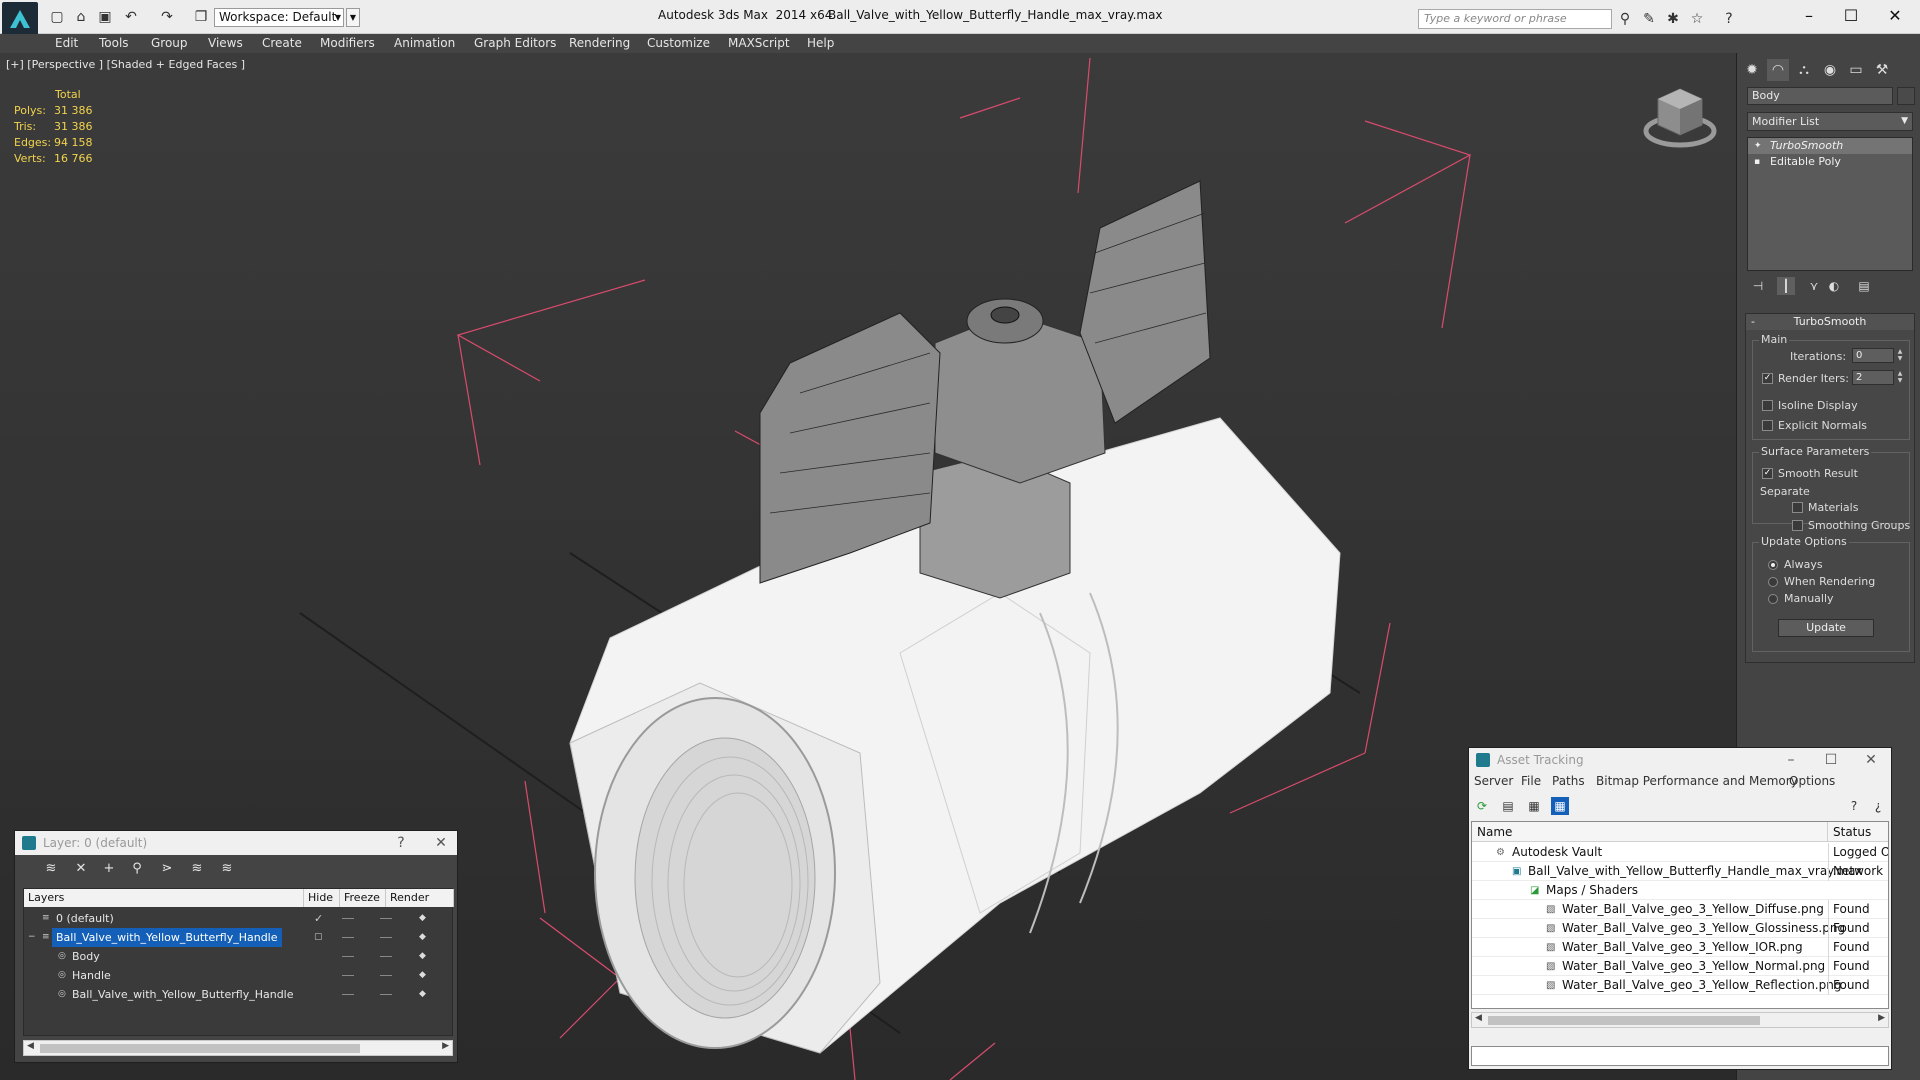 Image resolution: width=1920 pixels, height=1080 pixels. Describe the element at coordinates (167, 17) in the screenshot. I see `redo-icon: ↷` at that location.